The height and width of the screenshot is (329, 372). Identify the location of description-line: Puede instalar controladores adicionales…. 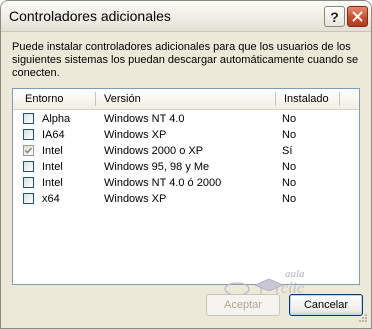
(181, 47).